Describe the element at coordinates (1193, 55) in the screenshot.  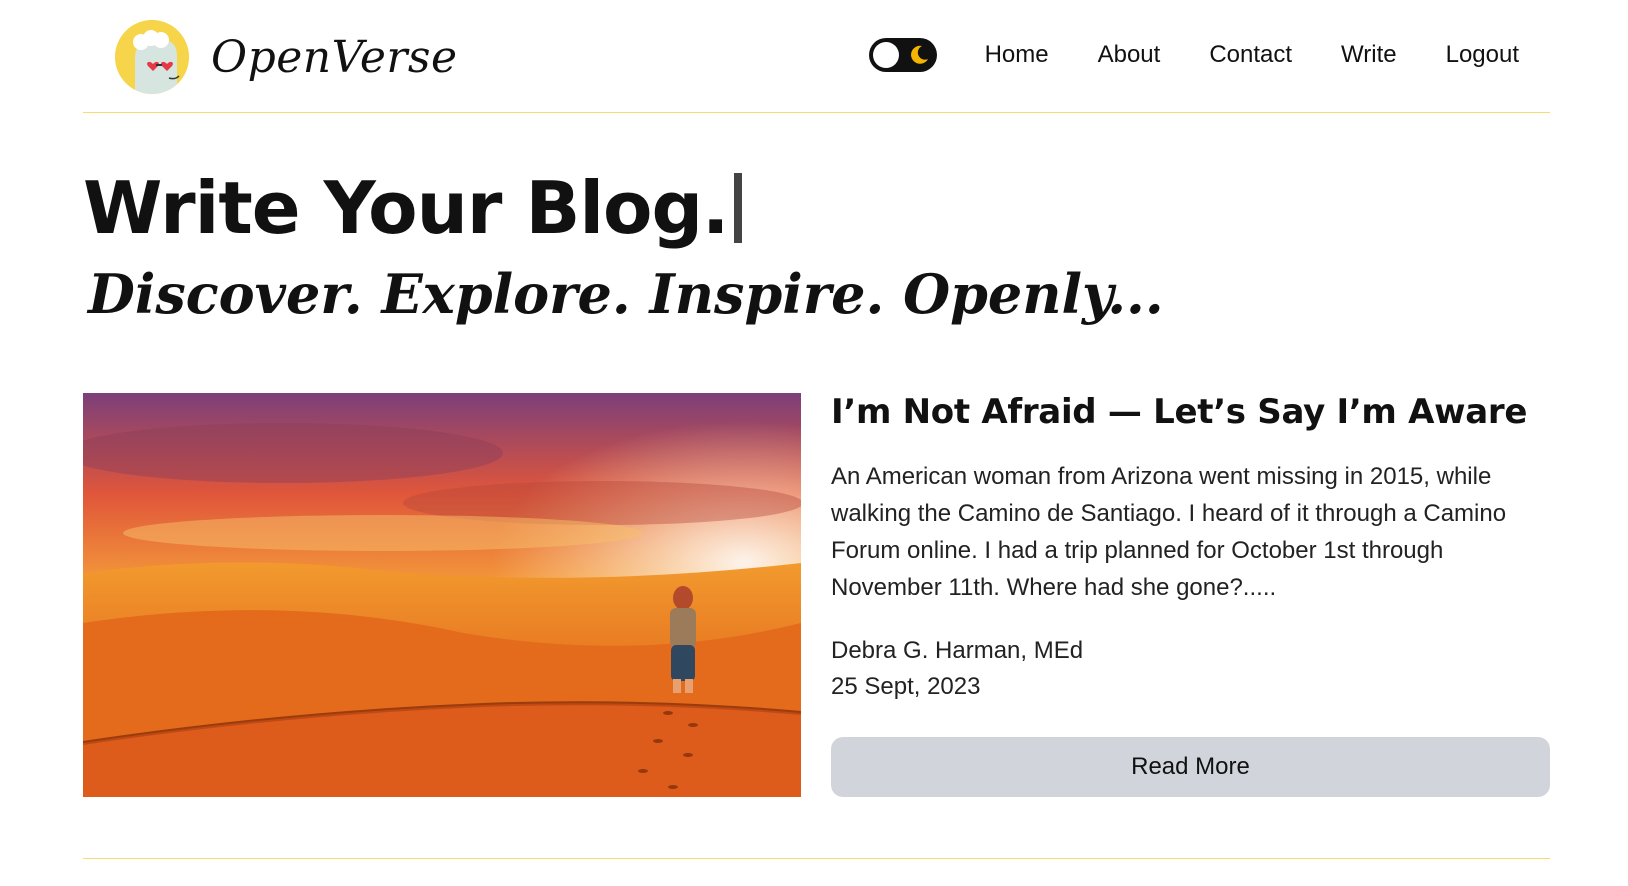
I see `main-nav: Home About Contact Write Logout` at that location.